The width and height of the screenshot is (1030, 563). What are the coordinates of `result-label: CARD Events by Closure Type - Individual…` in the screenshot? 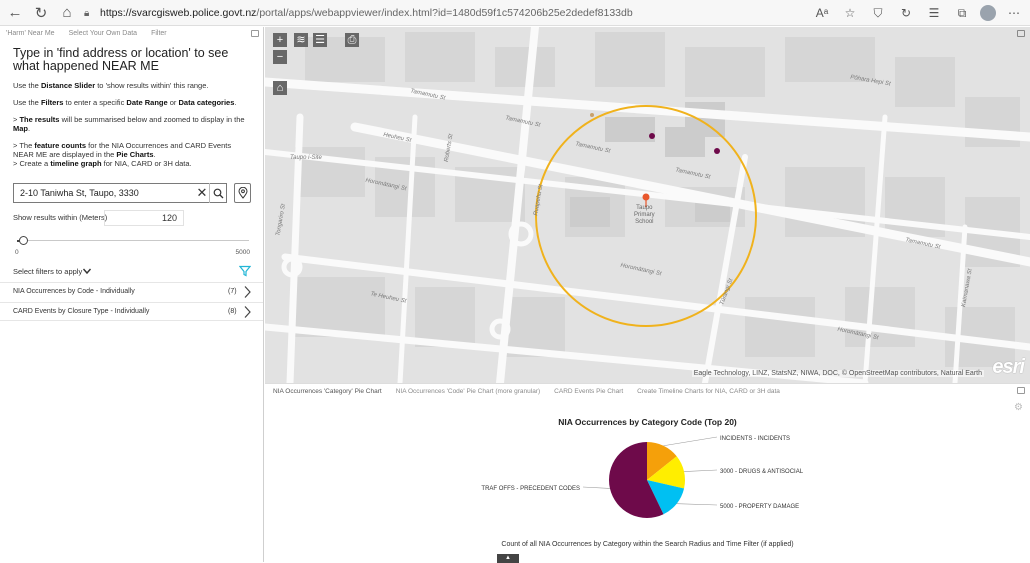 It's located at (81, 311).